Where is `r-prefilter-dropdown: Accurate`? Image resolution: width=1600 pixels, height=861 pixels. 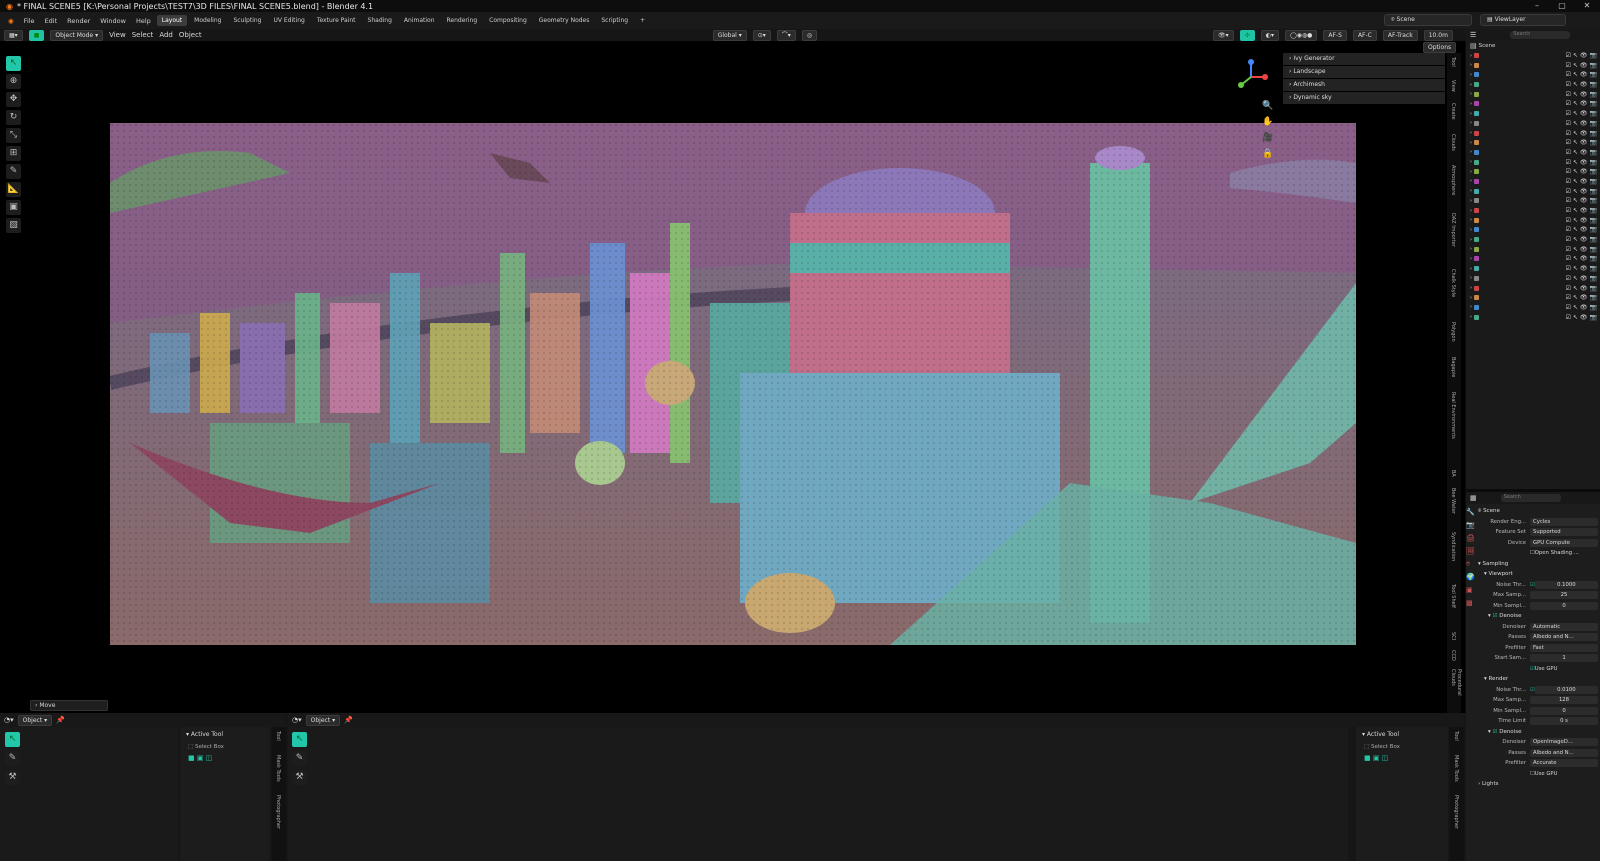 r-prefilter-dropdown: Accurate is located at coordinates (1564, 763).